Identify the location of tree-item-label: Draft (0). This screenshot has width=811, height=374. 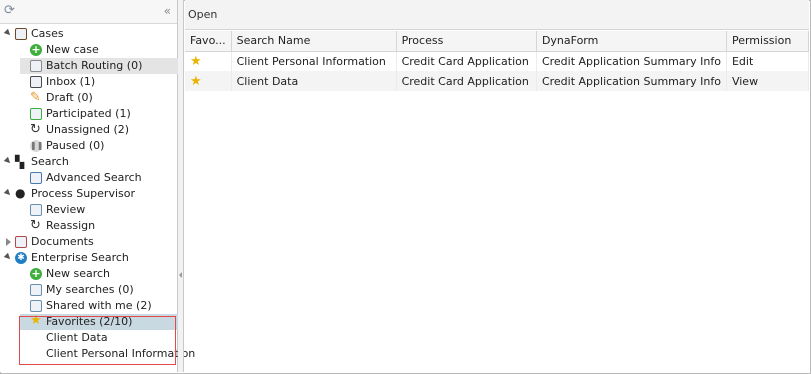
(69, 97).